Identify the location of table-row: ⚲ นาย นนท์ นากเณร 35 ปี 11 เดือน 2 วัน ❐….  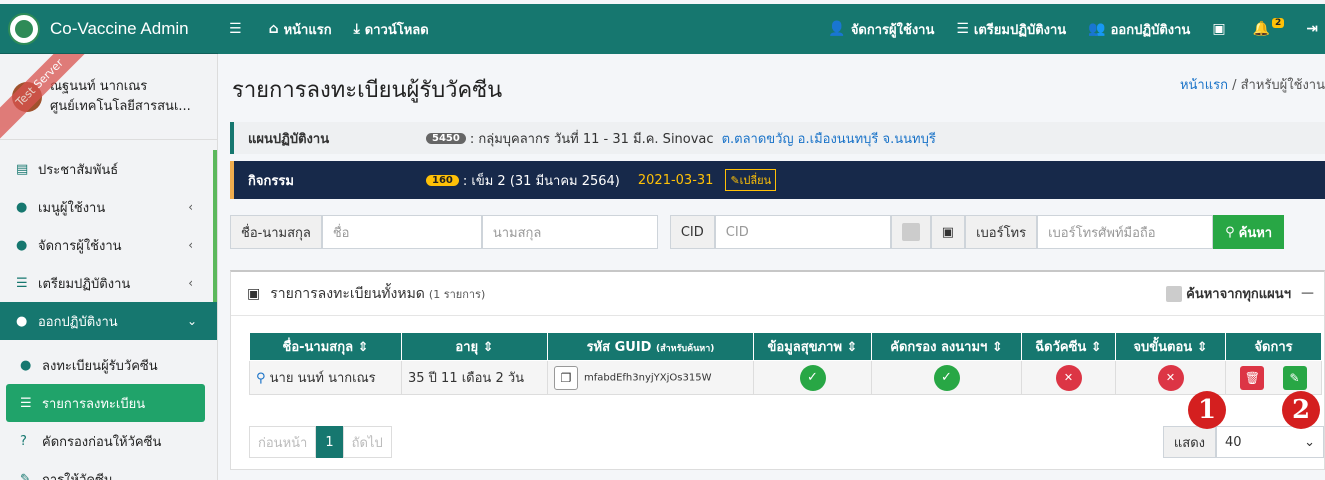
(785, 377).